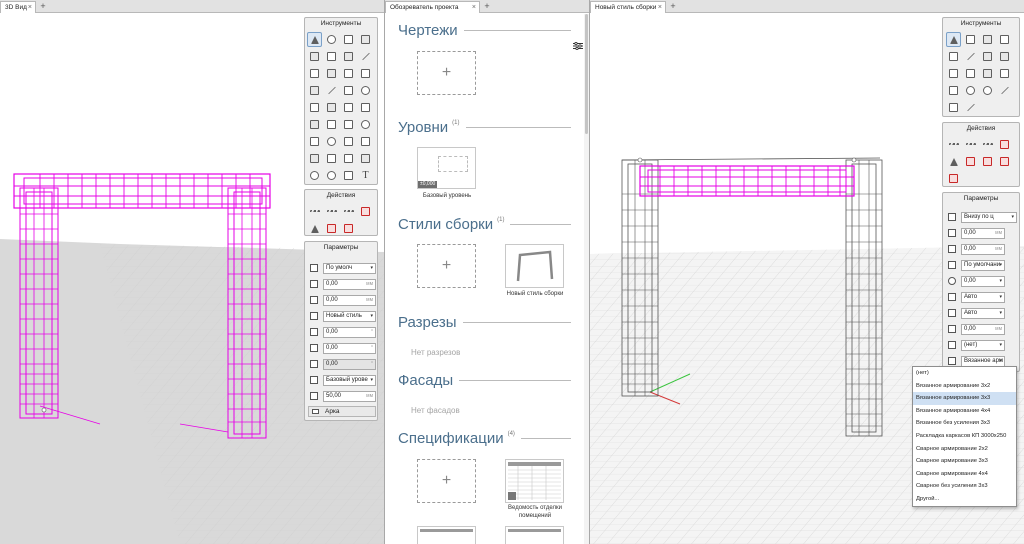 This screenshot has width=1024, height=544. Describe the element at coordinates (964, 398) in the screenshot. I see `dropdown-option-selected: Вязанное армирование 3х3` at that location.